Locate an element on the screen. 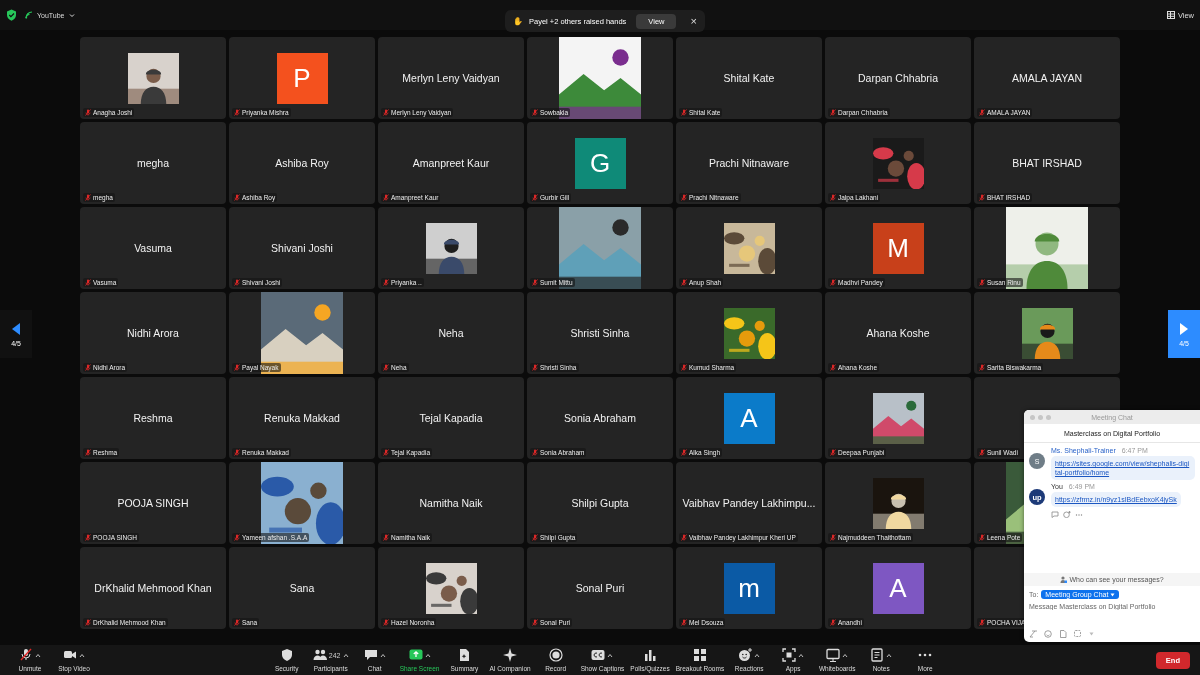 The image size is (1200, 675). participant-name: Shivani Joshi is located at coordinates (302, 248).